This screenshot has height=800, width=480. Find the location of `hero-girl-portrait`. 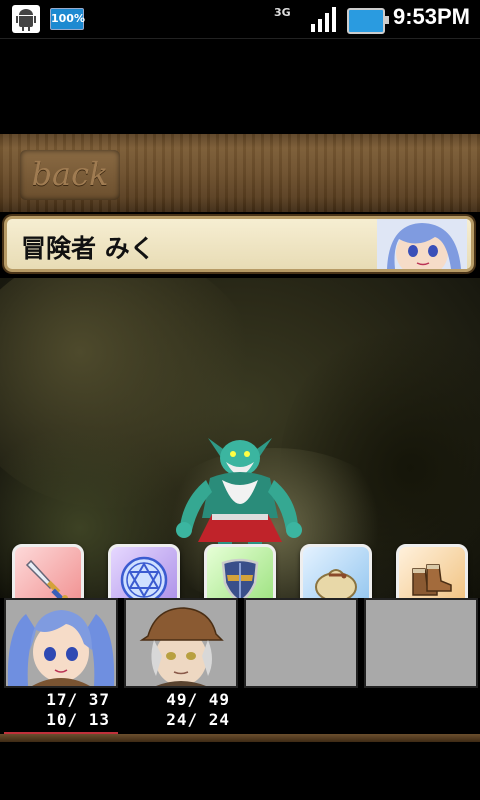

hero-girl-portrait is located at coordinates (61, 643).